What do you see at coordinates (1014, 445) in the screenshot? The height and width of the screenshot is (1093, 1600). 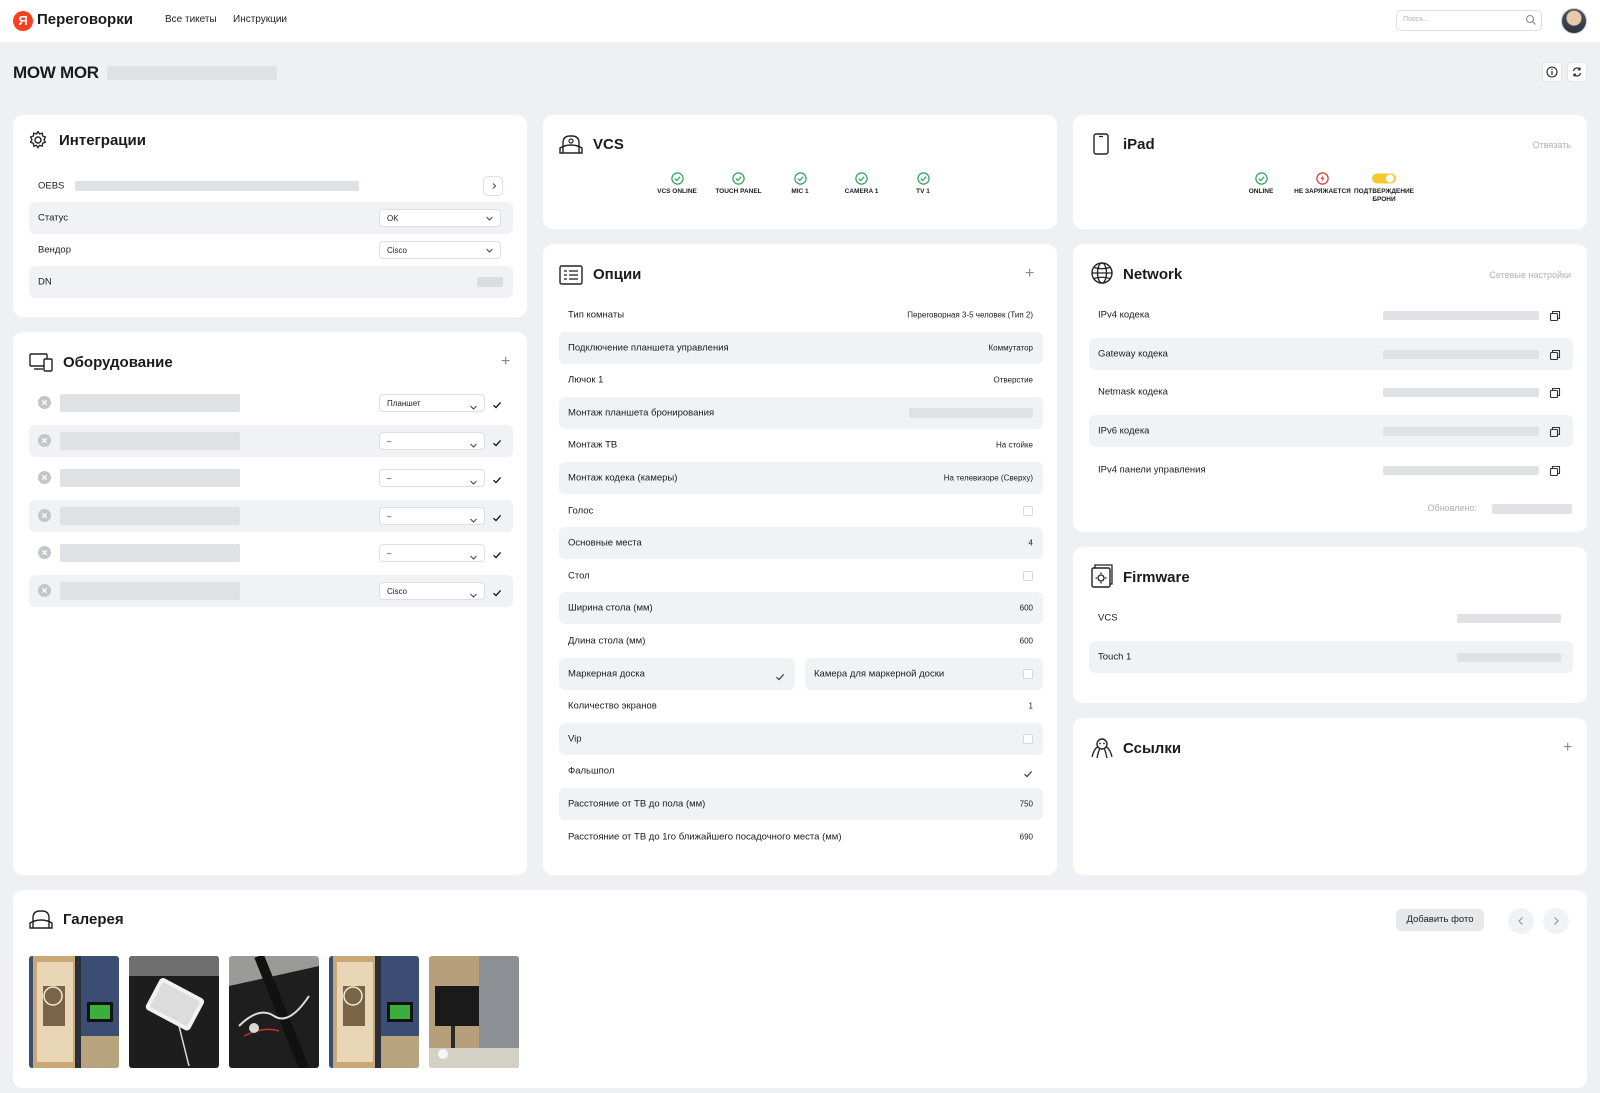 I see `option-value: На стойке` at bounding box center [1014, 445].